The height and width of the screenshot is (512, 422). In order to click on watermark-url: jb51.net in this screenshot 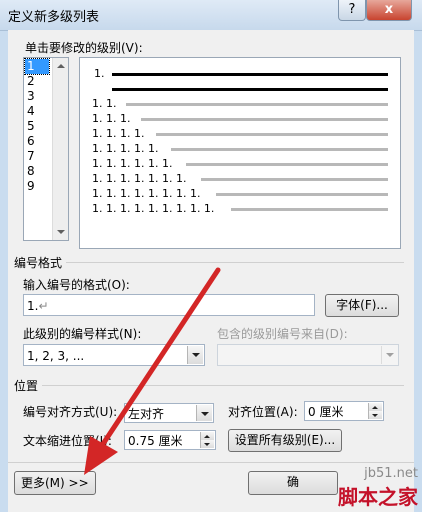, I will do `click(391, 473)`.